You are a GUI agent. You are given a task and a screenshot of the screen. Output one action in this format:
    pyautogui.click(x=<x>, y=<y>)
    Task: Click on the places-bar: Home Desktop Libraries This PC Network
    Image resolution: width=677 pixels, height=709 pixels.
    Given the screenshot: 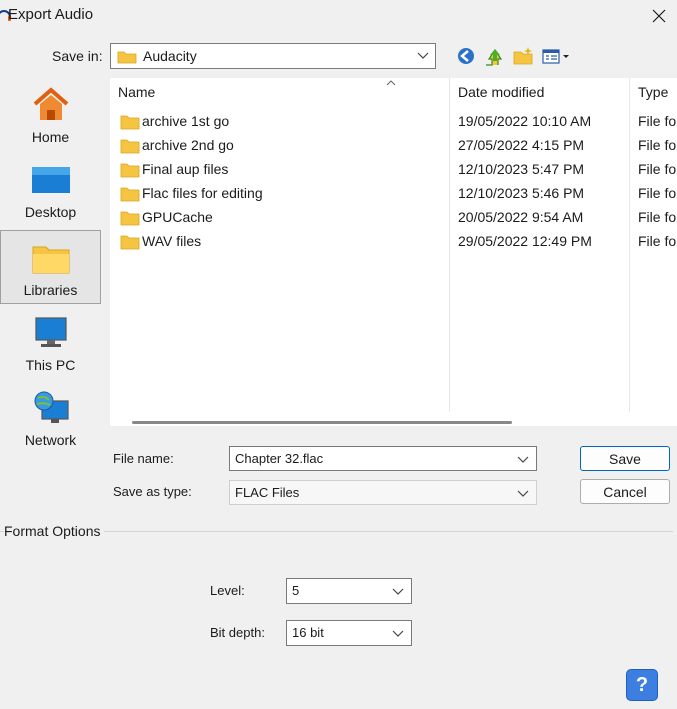 What is the action you would take?
    pyautogui.click(x=51, y=290)
    